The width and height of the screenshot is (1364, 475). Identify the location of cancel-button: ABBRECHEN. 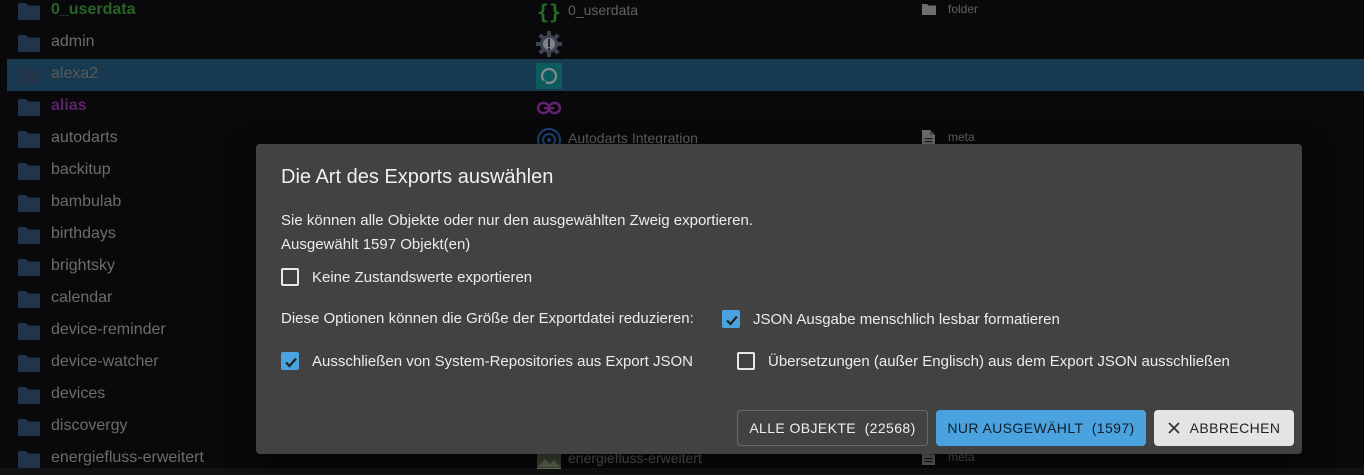
(1224, 428).